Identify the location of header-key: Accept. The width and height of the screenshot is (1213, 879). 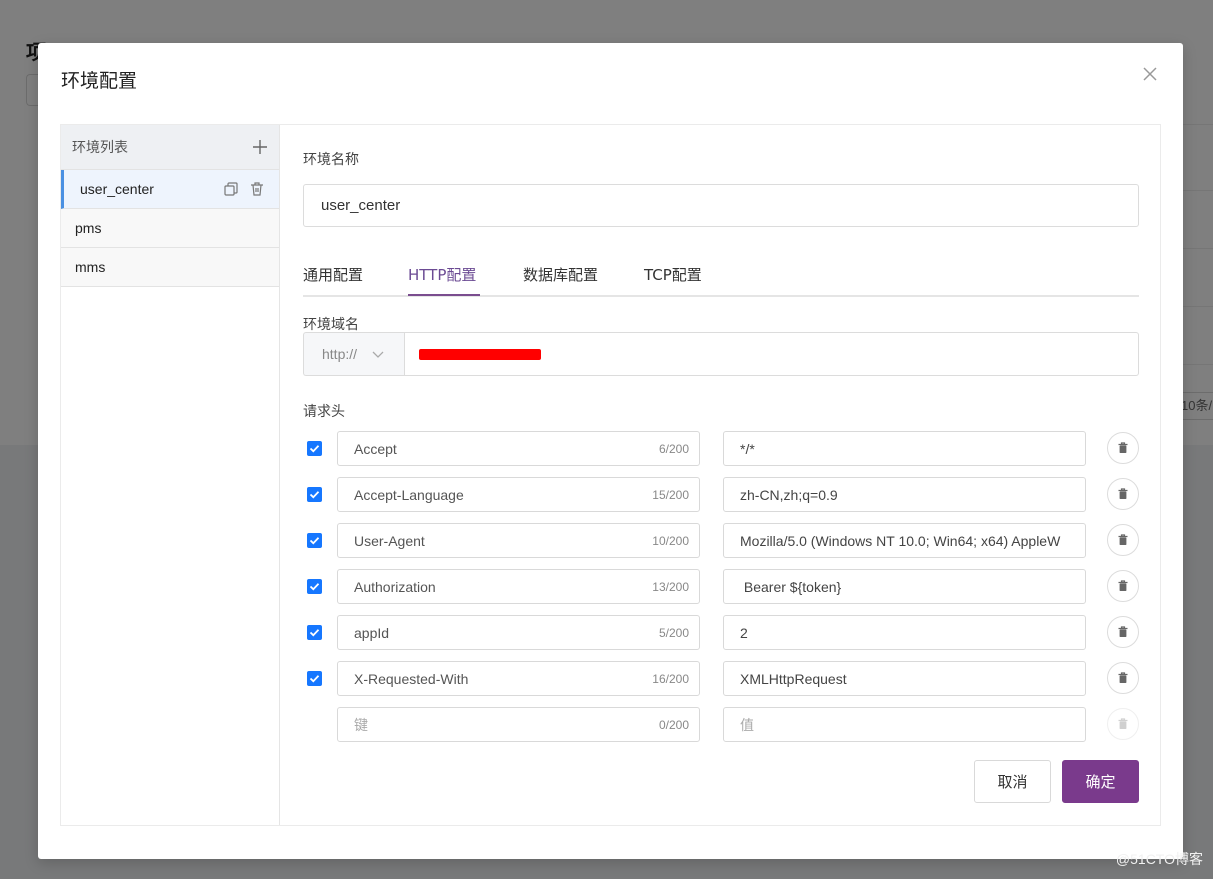
(375, 448).